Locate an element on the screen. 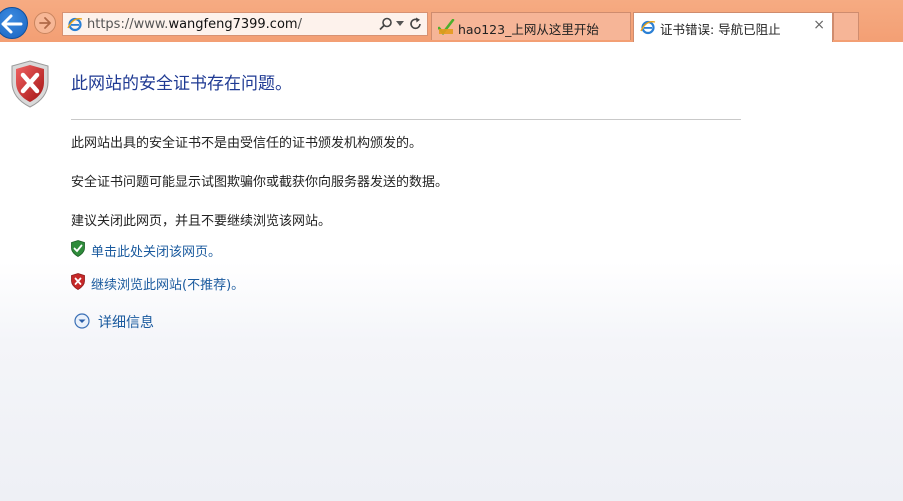 The height and width of the screenshot is (501, 903). forward-button is located at coordinates (45, 23).